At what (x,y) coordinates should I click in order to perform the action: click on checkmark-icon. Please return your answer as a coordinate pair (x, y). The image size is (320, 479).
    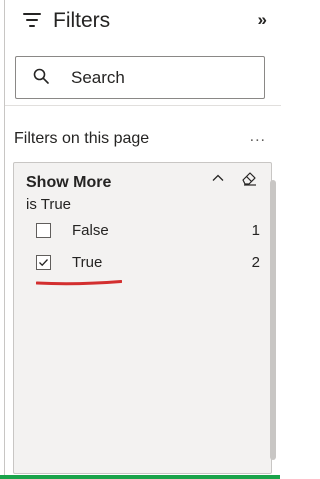
    Looking at the image, I should click on (43, 263).